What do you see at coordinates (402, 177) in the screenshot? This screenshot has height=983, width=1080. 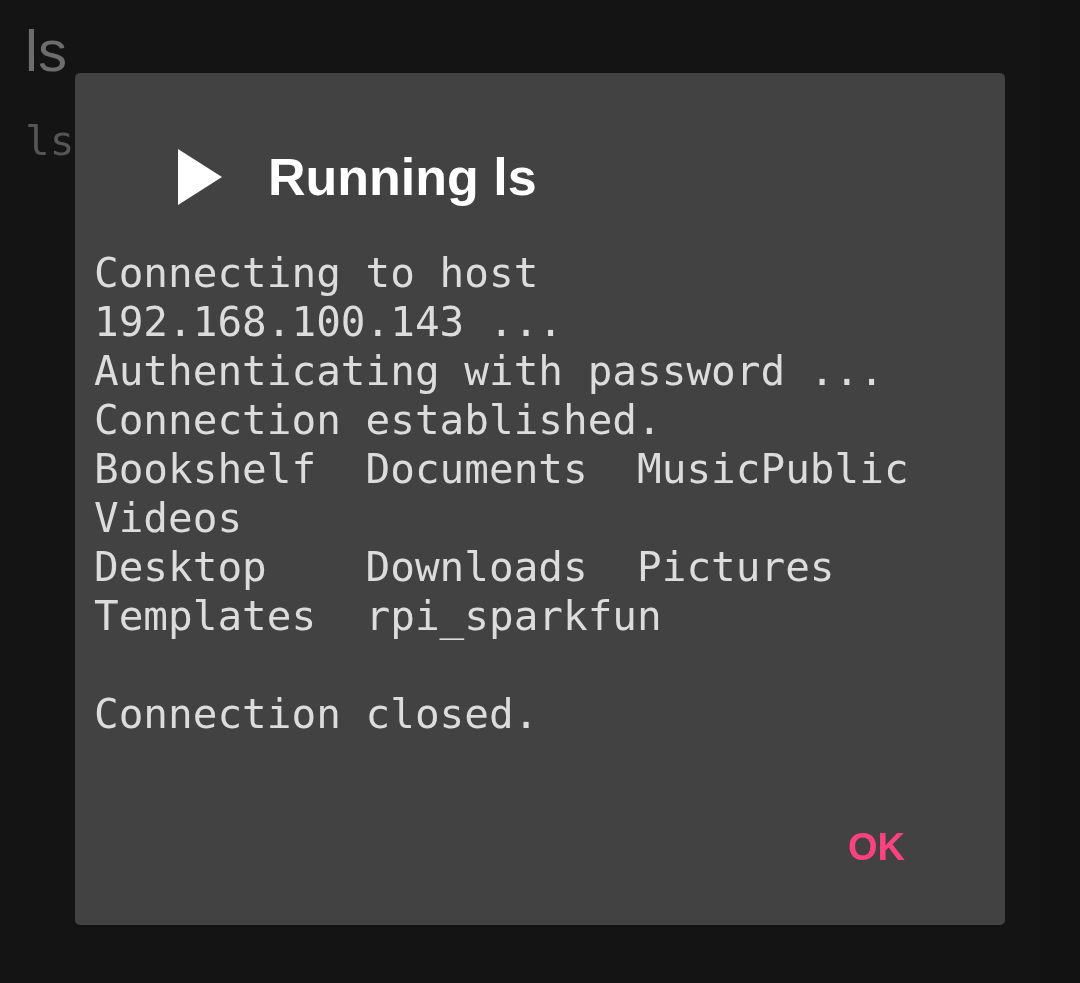 I see `dialog-title: Running ls` at bounding box center [402, 177].